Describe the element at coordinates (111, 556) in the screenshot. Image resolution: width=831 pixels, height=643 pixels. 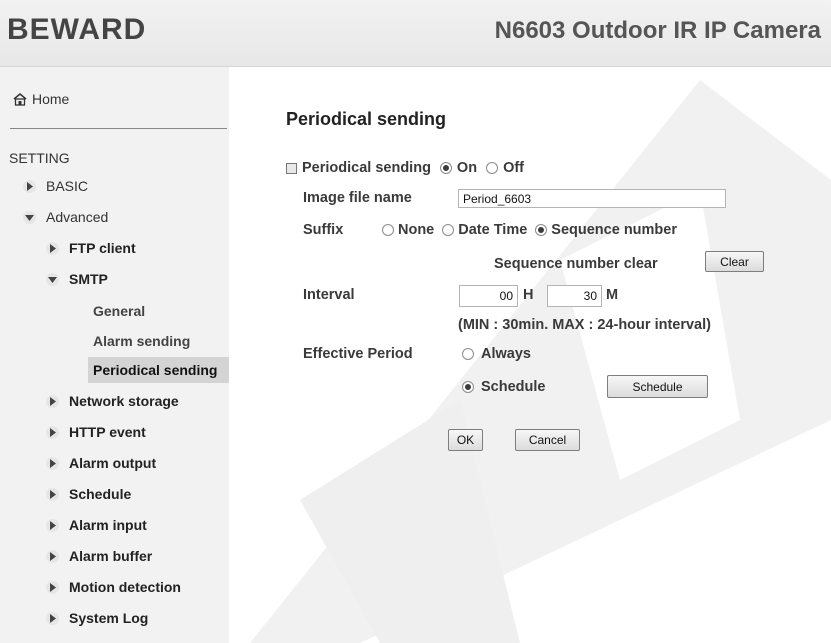
I see `sidebar-item-label: Alarm buffer` at that location.